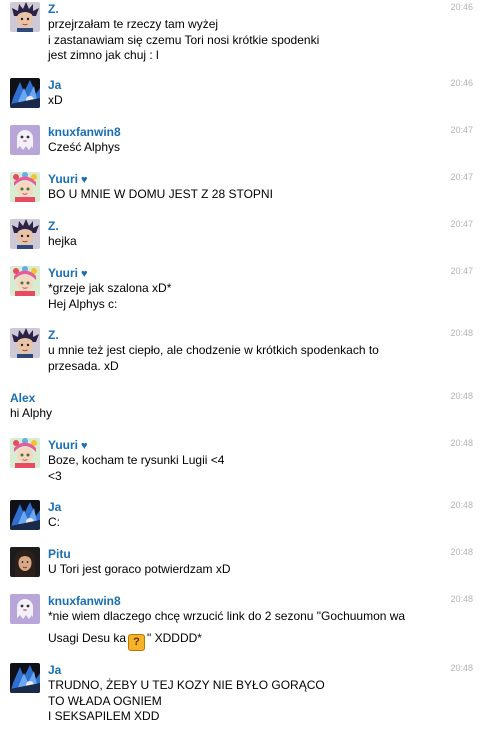 The width and height of the screenshot is (482, 732). I want to click on message-line: hi Alphy, so click(31, 413).